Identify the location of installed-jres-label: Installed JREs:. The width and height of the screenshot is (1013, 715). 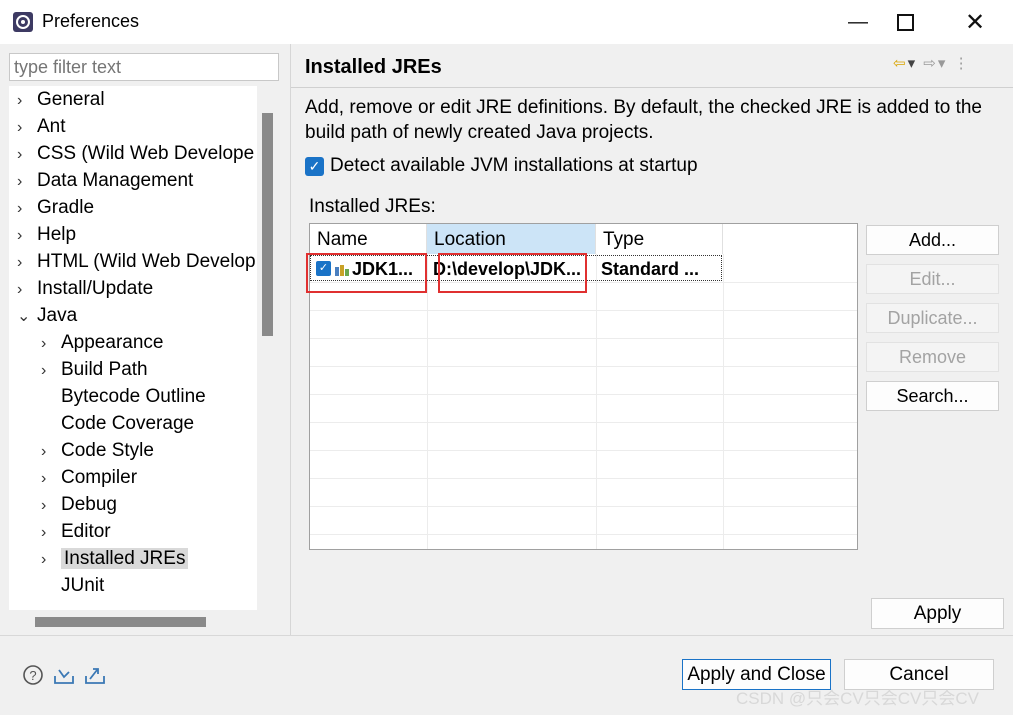
(372, 206).